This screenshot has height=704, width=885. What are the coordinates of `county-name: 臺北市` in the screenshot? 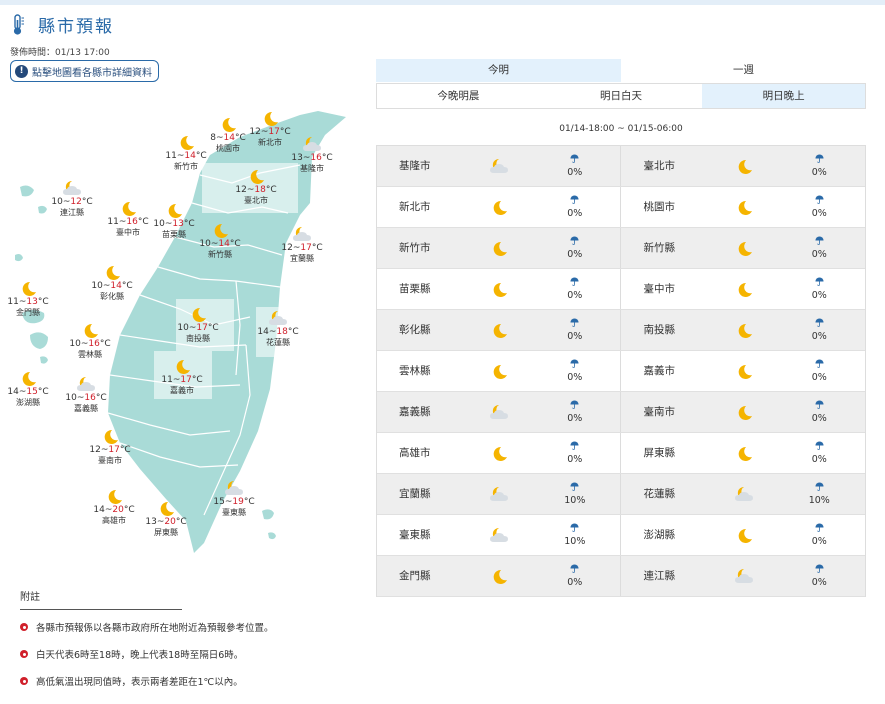 It's located at (667, 166).